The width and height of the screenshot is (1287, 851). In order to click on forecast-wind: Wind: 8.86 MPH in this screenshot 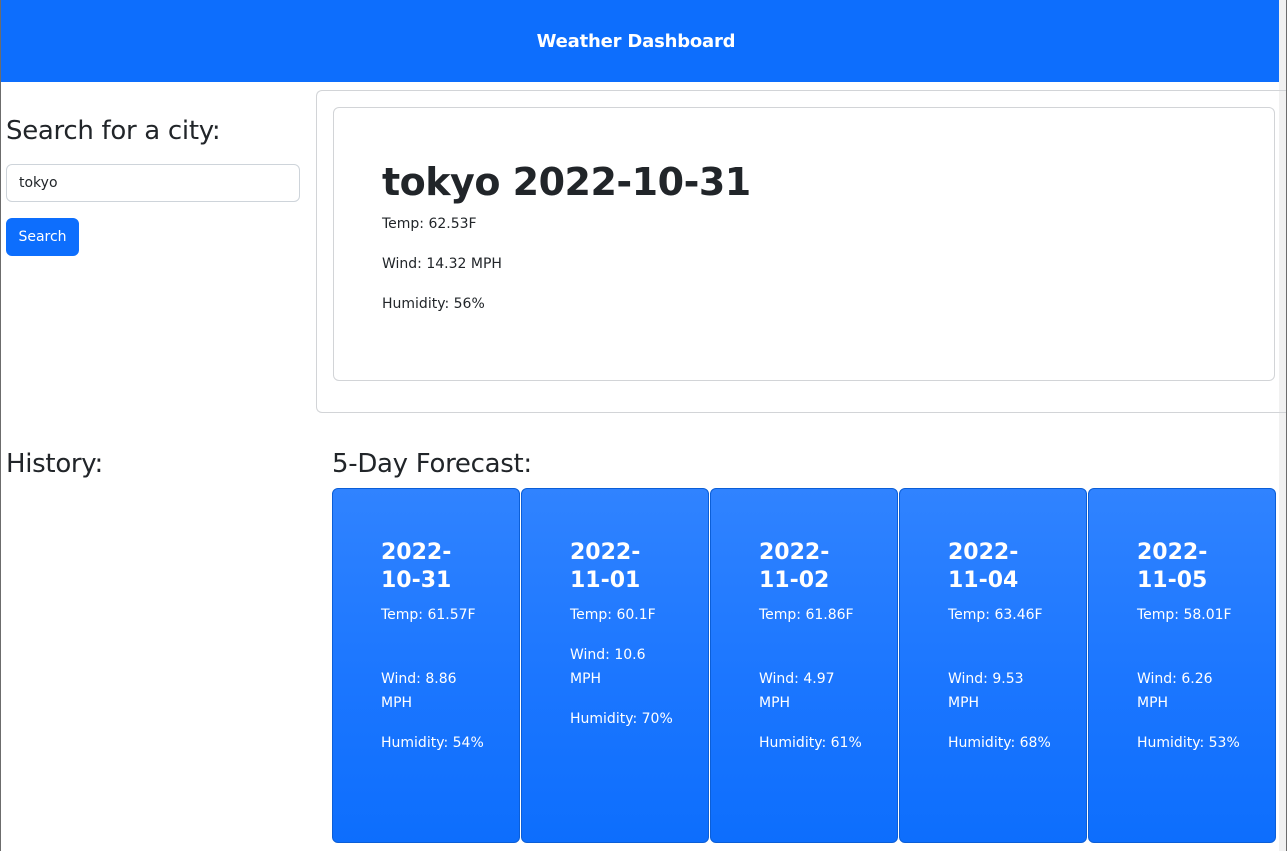, I will do `click(419, 691)`.